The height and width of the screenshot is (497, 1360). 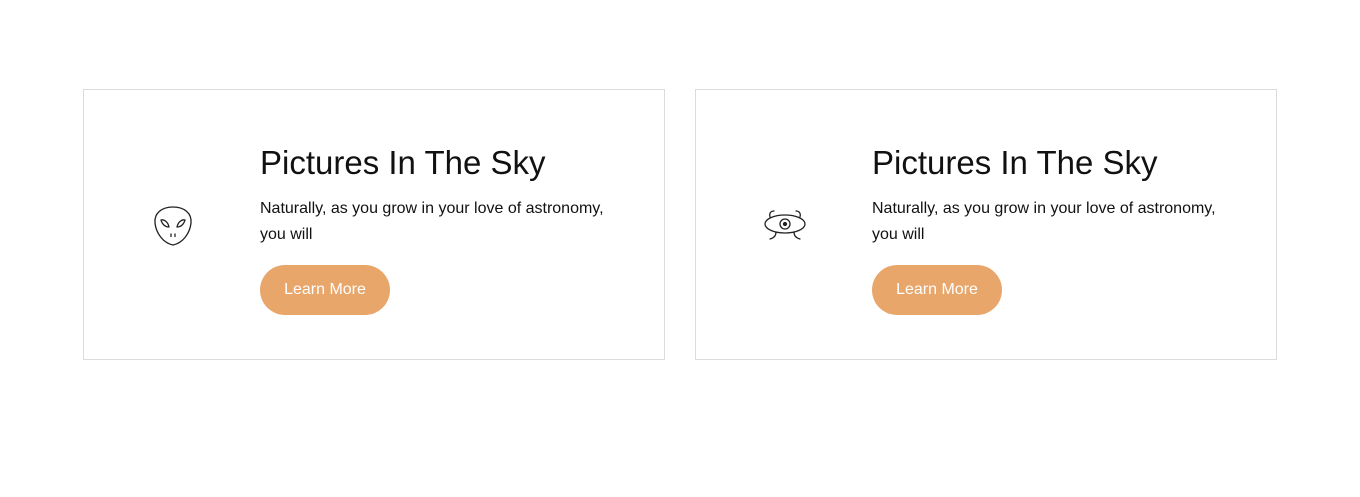 I want to click on alien-head-icon, so click(x=173, y=226).